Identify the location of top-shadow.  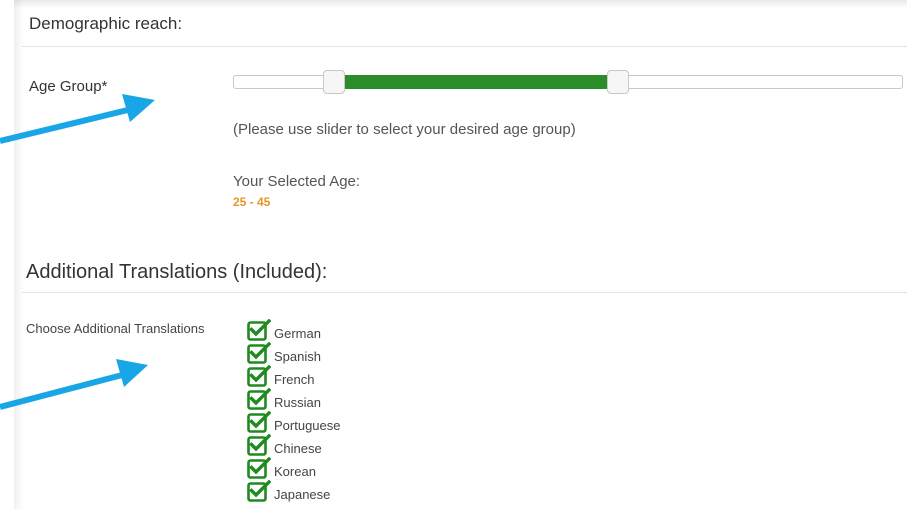
(460, 4).